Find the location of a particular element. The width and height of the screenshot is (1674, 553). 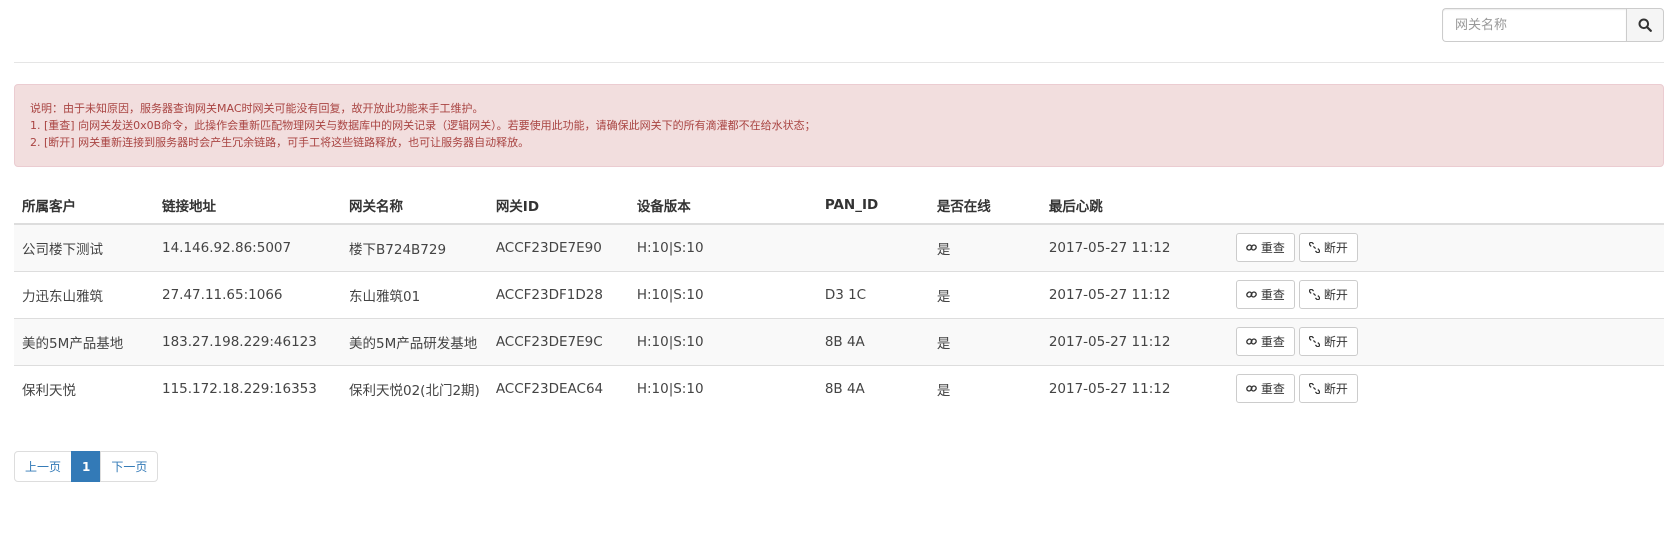

search-icon is located at coordinates (1645, 25).